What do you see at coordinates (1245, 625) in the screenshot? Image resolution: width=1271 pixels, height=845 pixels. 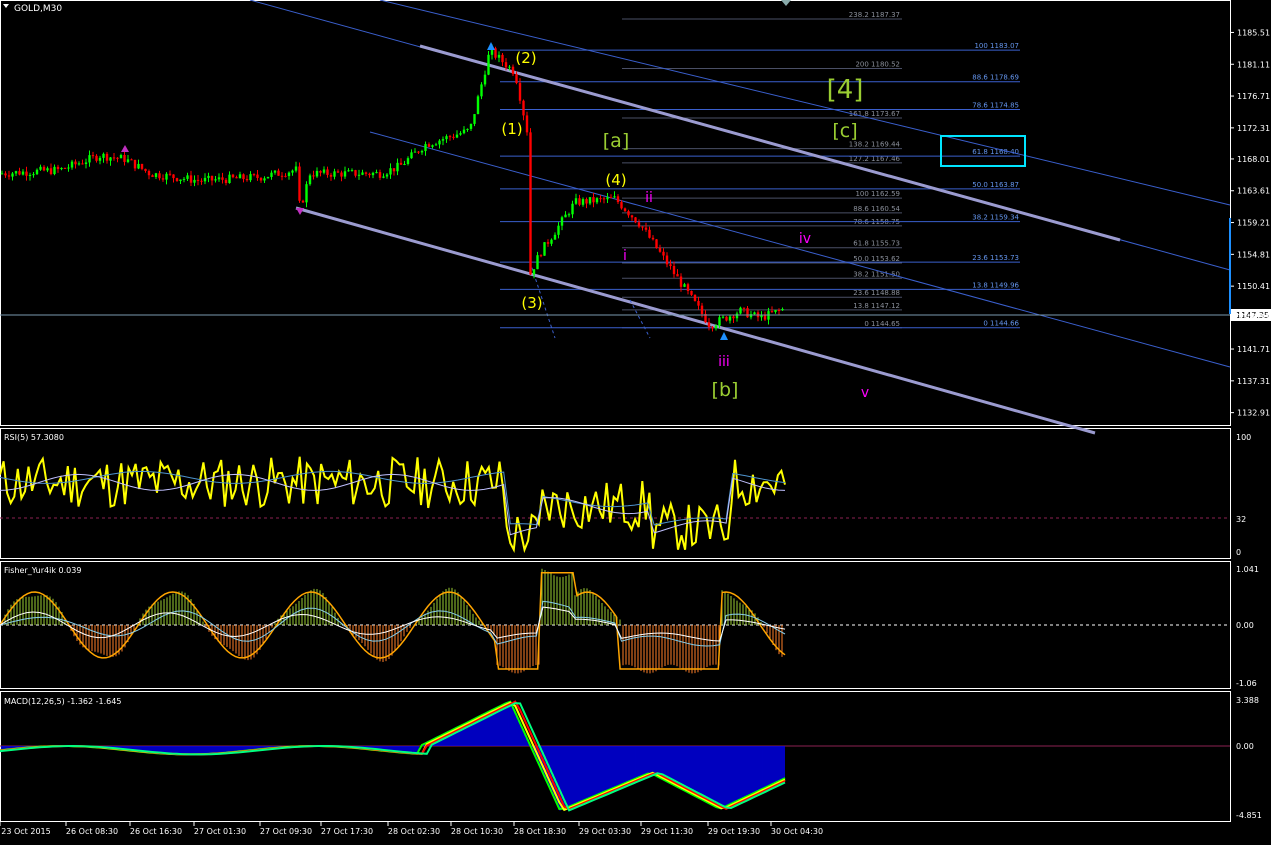 I see `fisher-tick-zero: 0.00` at bounding box center [1245, 625].